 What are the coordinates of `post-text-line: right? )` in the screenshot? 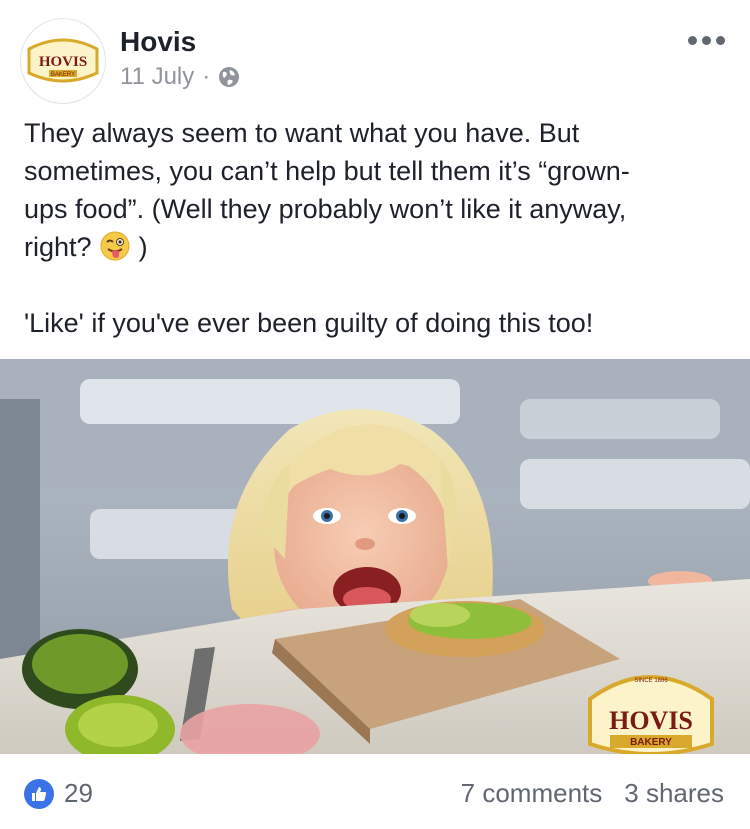 It's located at (374, 247).